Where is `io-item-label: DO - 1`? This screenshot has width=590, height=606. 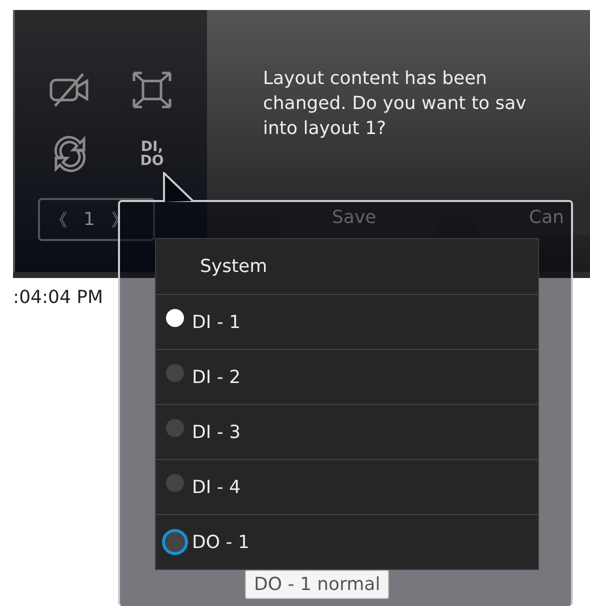
io-item-label: DO - 1 is located at coordinates (221, 542).